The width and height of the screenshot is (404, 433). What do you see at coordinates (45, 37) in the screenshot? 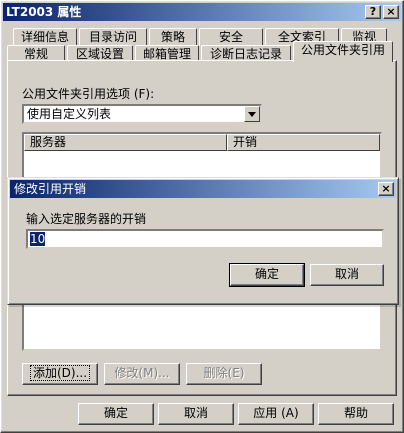
I see `tab-details: 详细信息` at bounding box center [45, 37].